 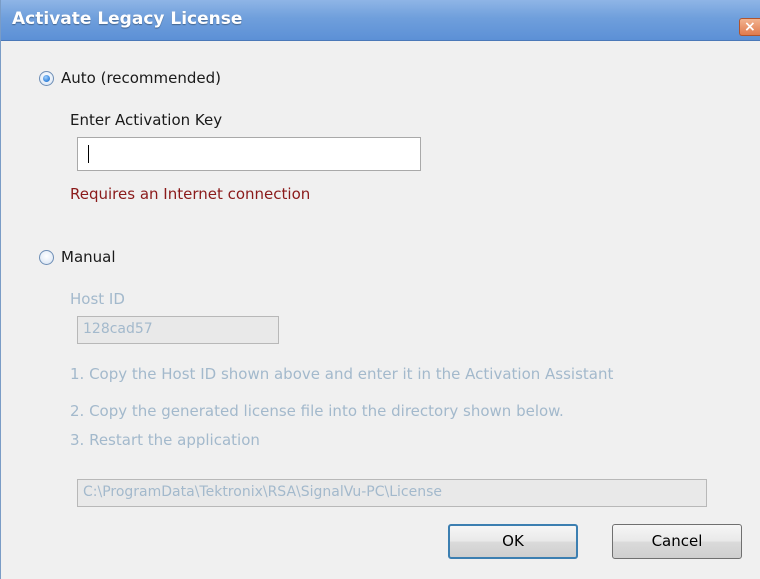 What do you see at coordinates (677, 541) in the screenshot?
I see `cancel-button: Cancel` at bounding box center [677, 541].